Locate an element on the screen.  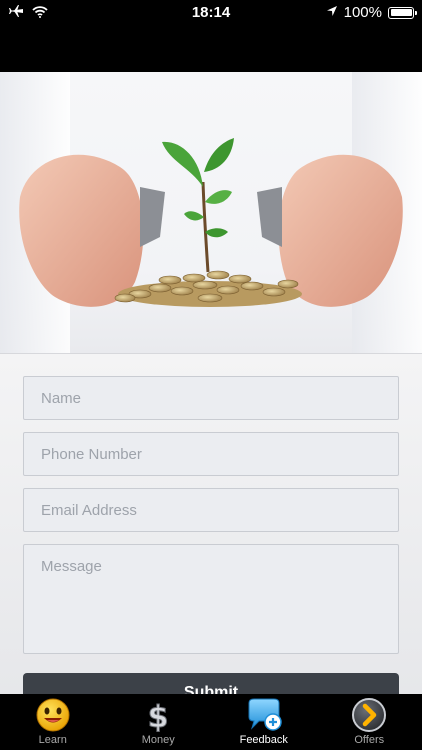
chat-bubble-plus-icon is located at coordinates (265, 714).